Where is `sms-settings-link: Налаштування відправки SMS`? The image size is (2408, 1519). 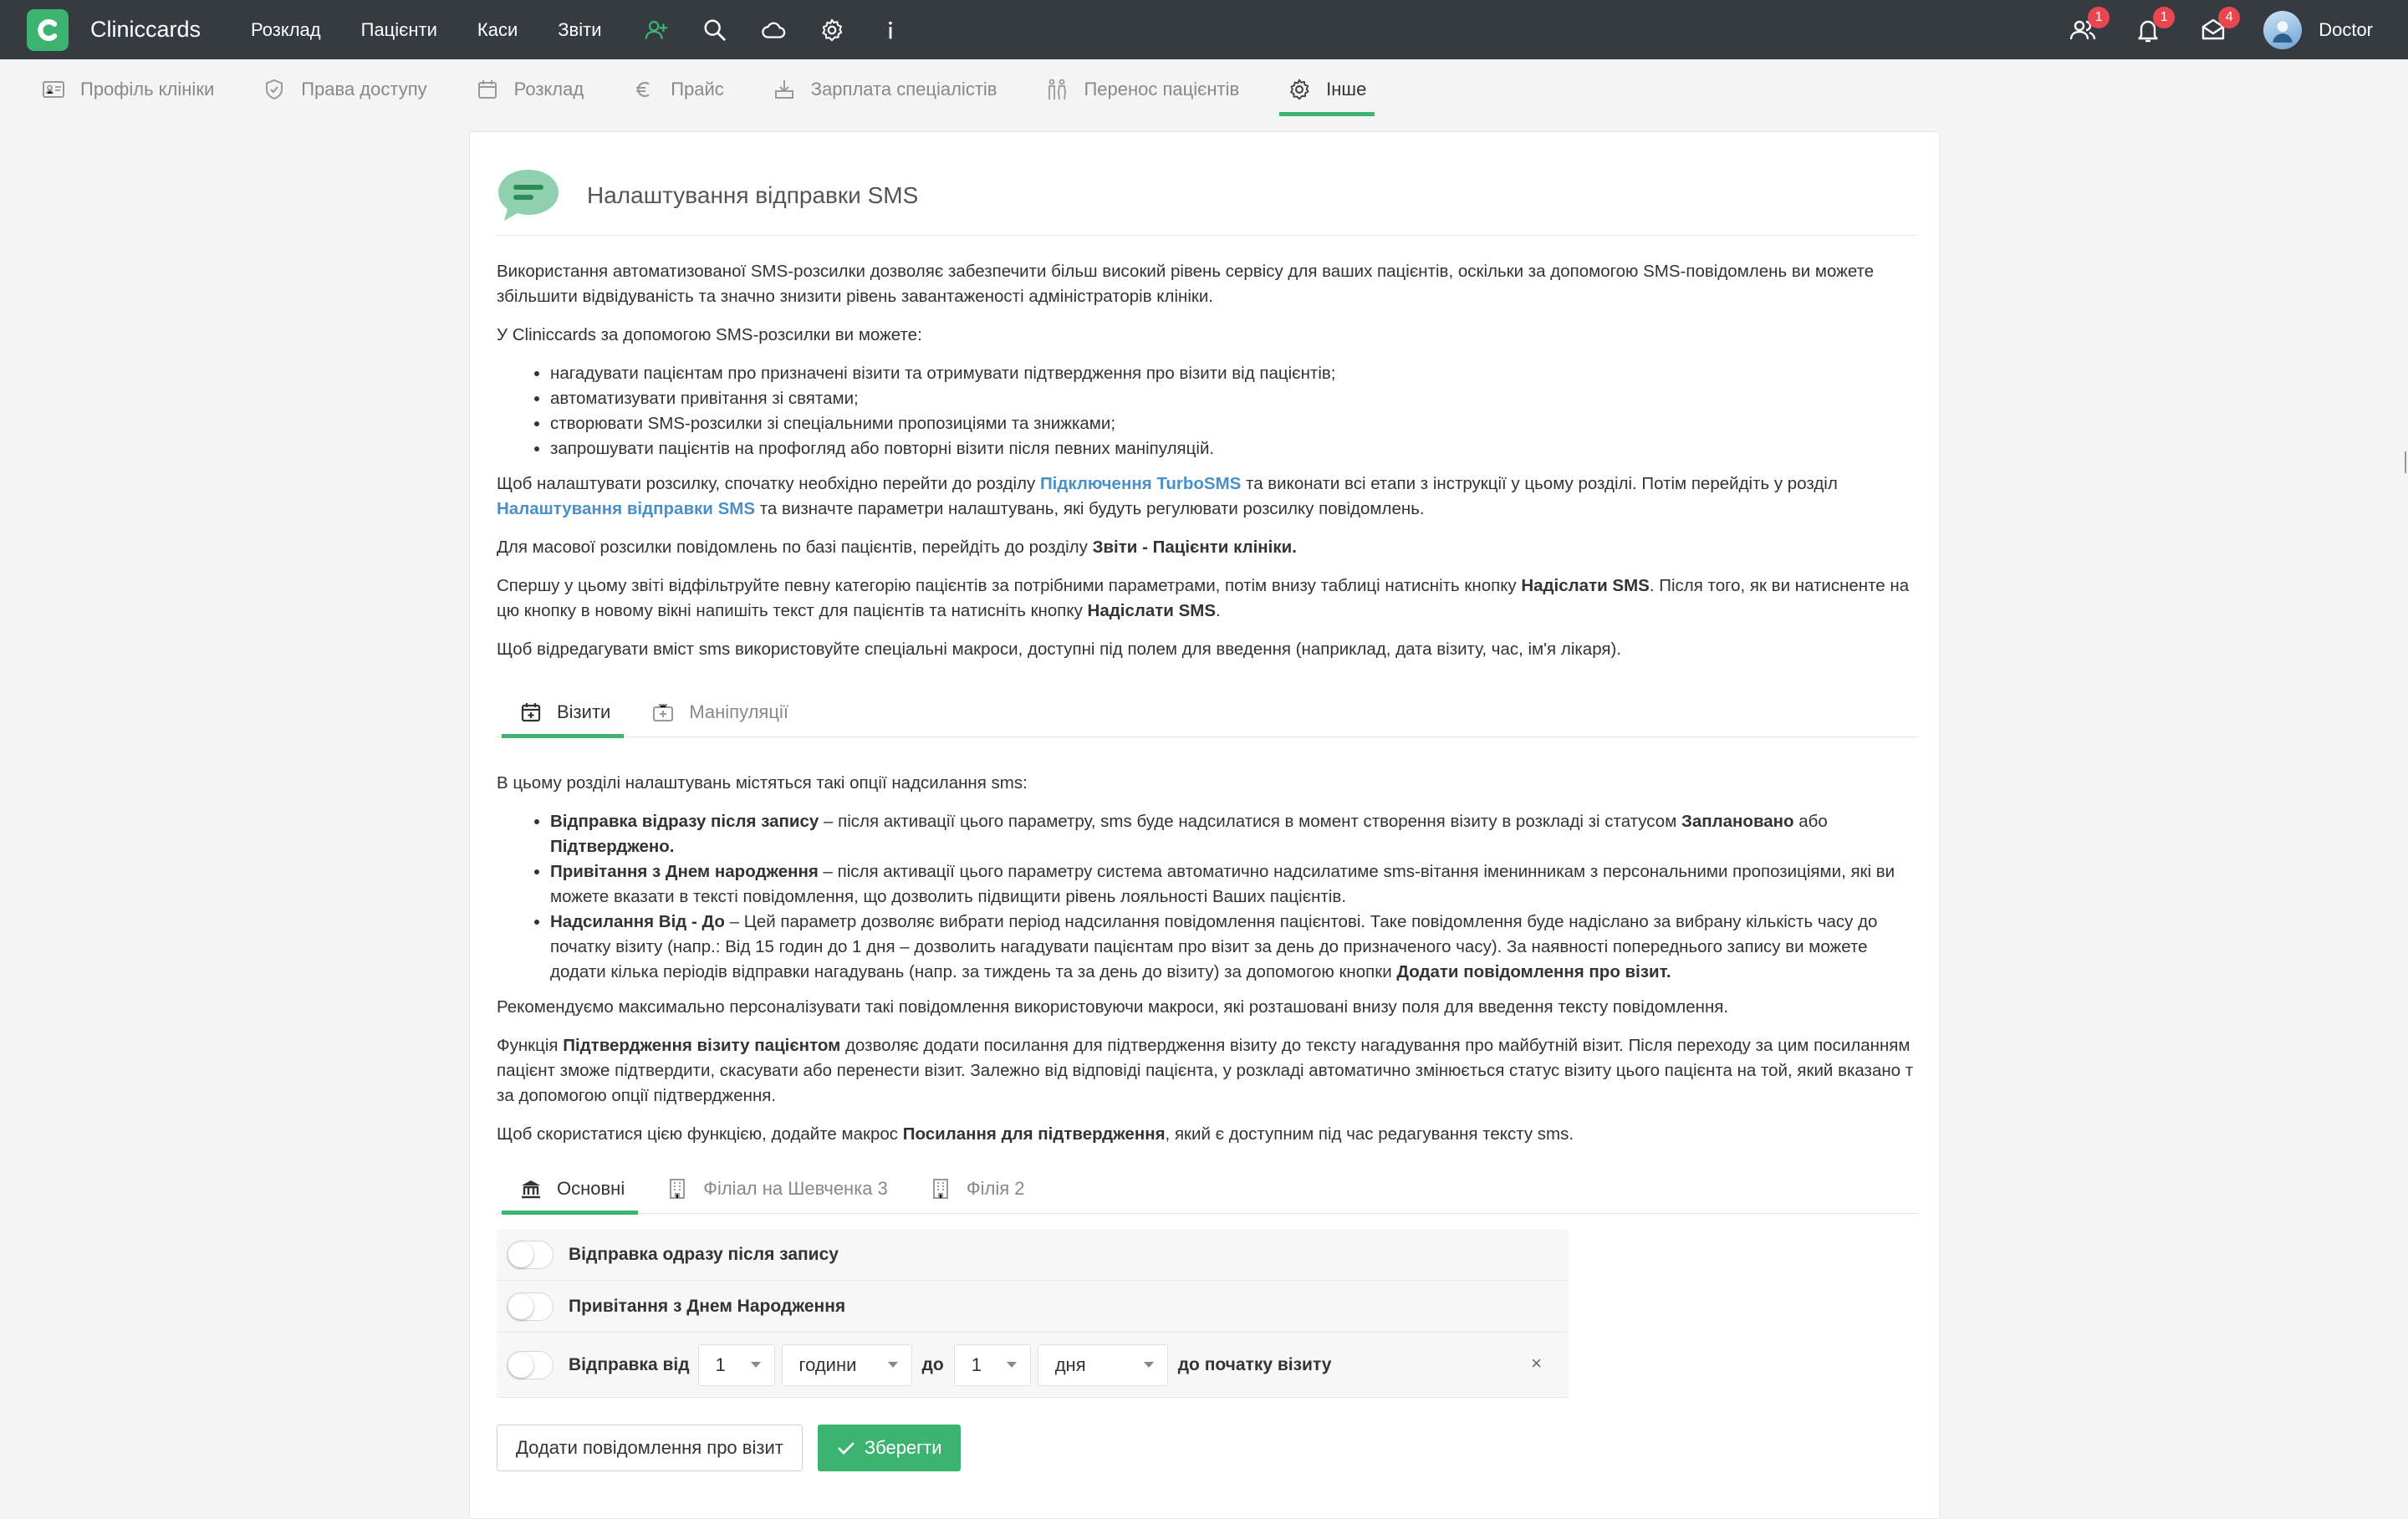
sms-settings-link: Налаштування відправки SMS is located at coordinates (626, 508).